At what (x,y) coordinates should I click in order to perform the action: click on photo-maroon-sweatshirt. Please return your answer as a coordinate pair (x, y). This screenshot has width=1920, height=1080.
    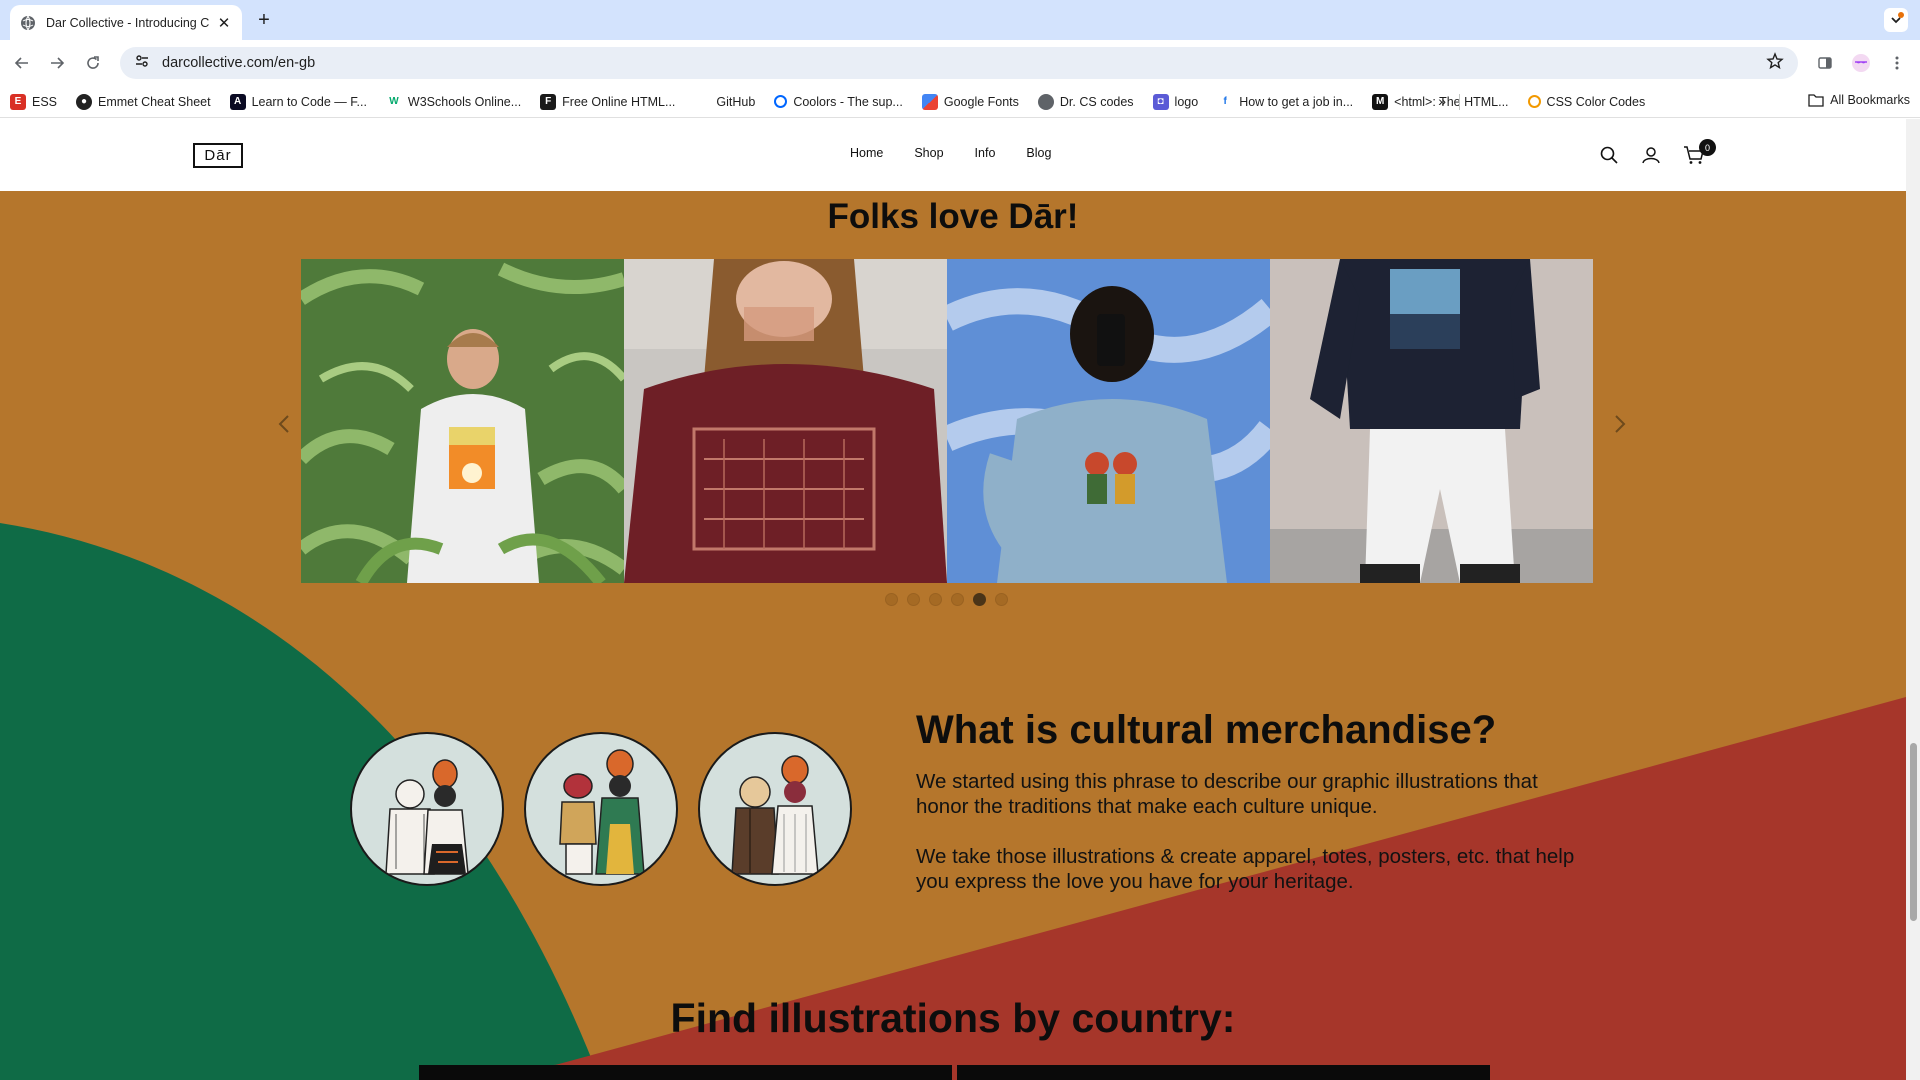
    Looking at the image, I should click on (785, 421).